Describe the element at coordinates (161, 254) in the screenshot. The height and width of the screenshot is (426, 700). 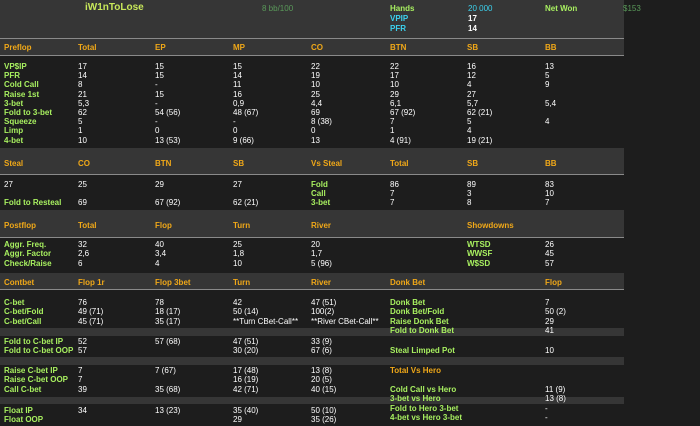
I see `postflop-cell: 3,4` at that location.